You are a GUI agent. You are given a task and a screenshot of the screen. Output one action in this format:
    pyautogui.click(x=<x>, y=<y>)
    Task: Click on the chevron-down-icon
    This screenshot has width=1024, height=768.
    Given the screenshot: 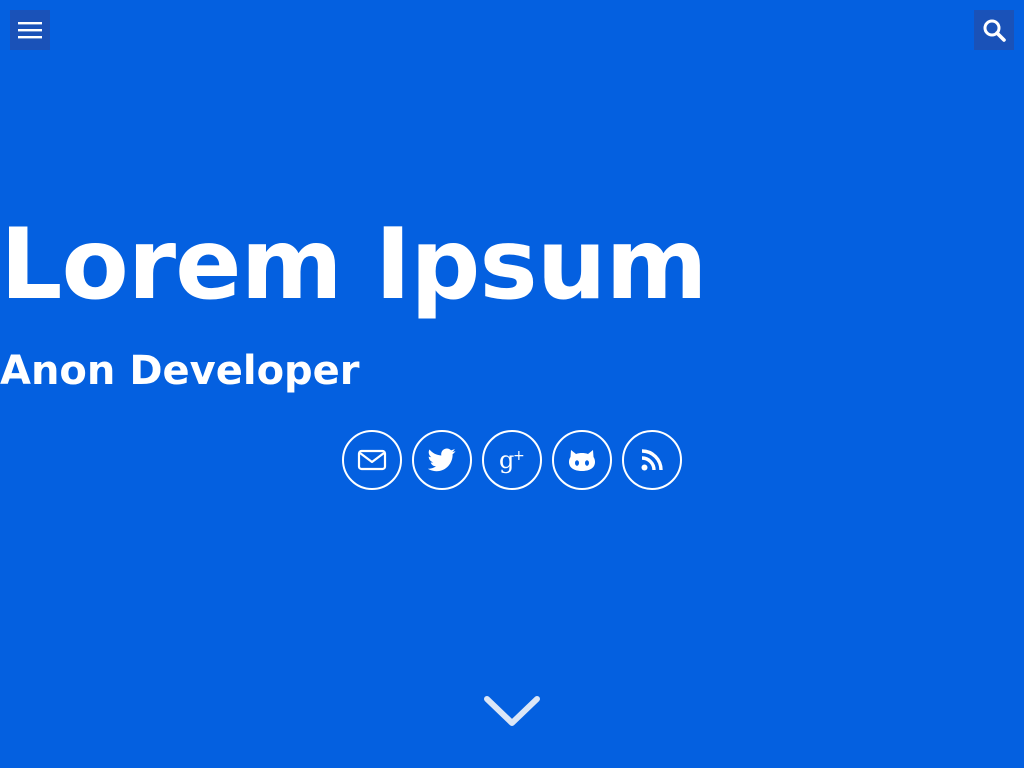 What is the action you would take?
    pyautogui.click(x=512, y=711)
    